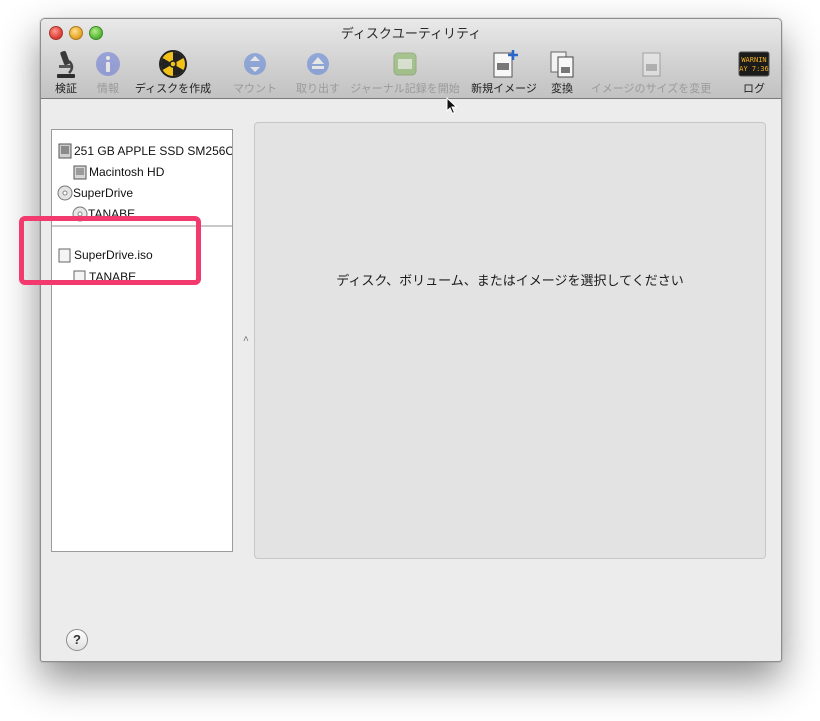 The image size is (820, 721). Describe the element at coordinates (65, 193) in the screenshot. I see `optical-drive-icon` at that location.